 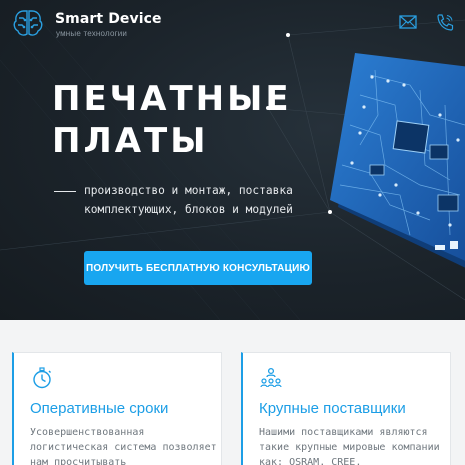 What do you see at coordinates (198, 268) in the screenshot?
I see `free-consultation-button: ПОЛУЧИТЬ БЕСПЛАТНУЮ КОНСУЛЬТАЦИЮ` at bounding box center [198, 268].